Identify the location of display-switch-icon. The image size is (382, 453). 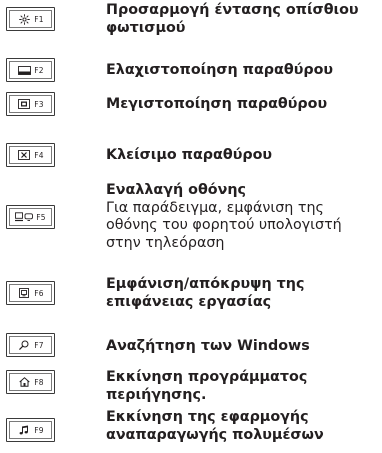
(24, 217).